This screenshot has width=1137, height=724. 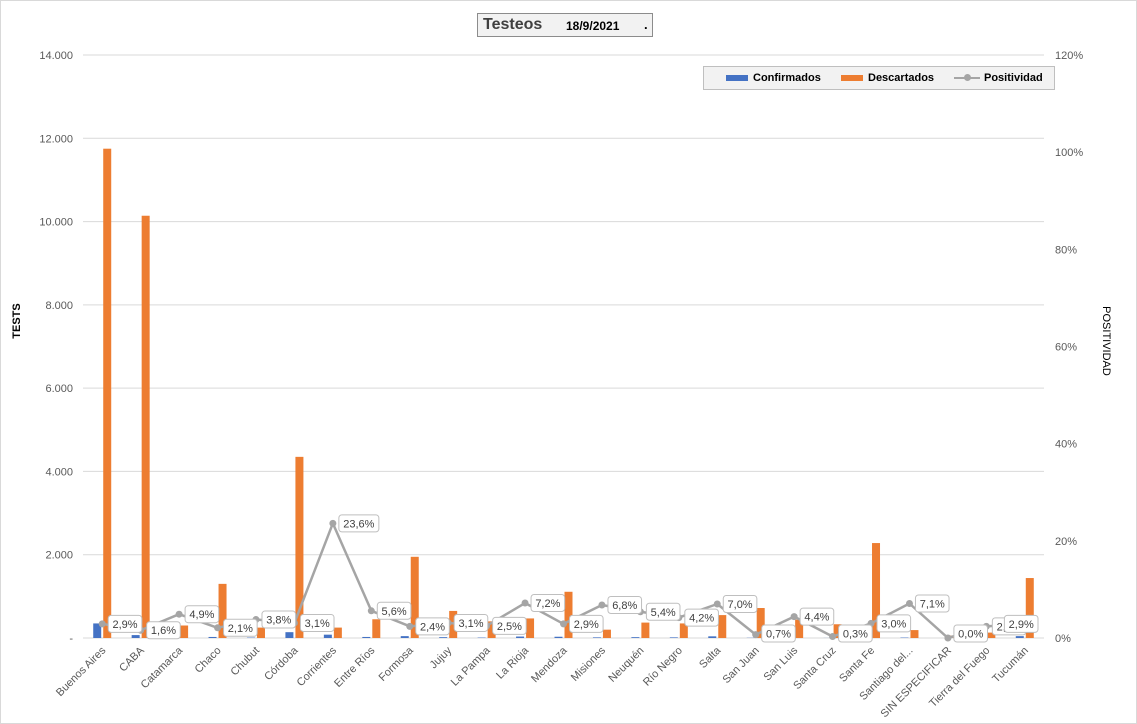 I want to click on legend-item-confirmados: Confirmados, so click(x=773, y=78).